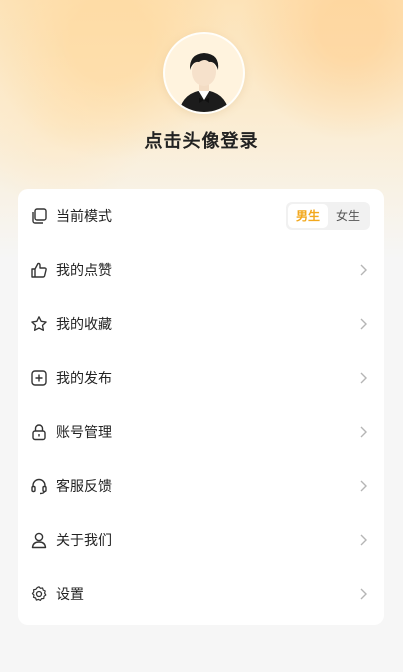  What do you see at coordinates (201, 216) in the screenshot?
I see `mode-row: 当前模式 男生 女生` at bounding box center [201, 216].